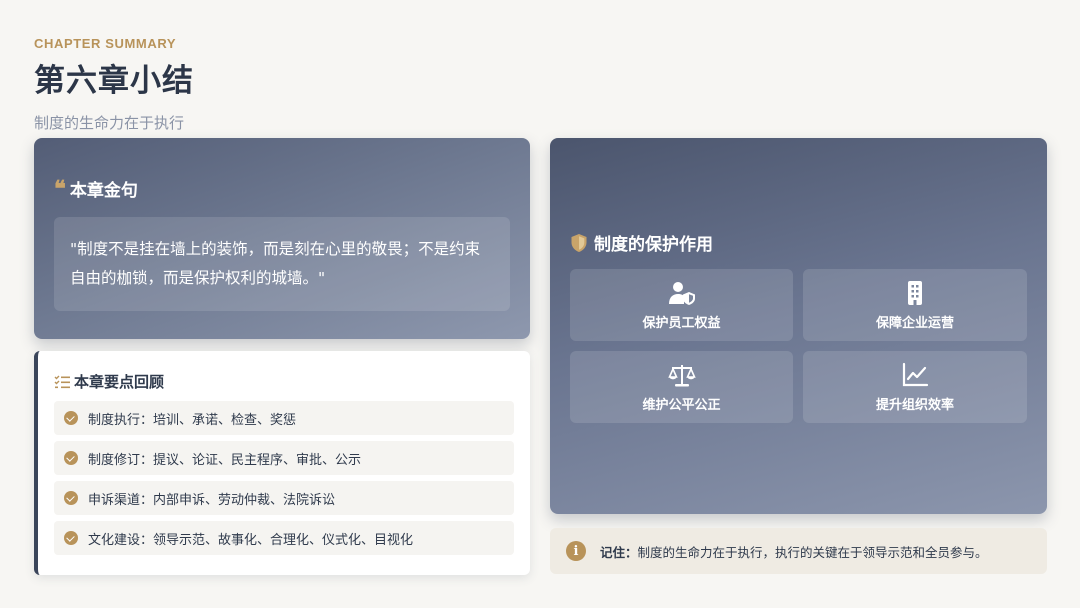  I want to click on chart-line-icon, so click(915, 374).